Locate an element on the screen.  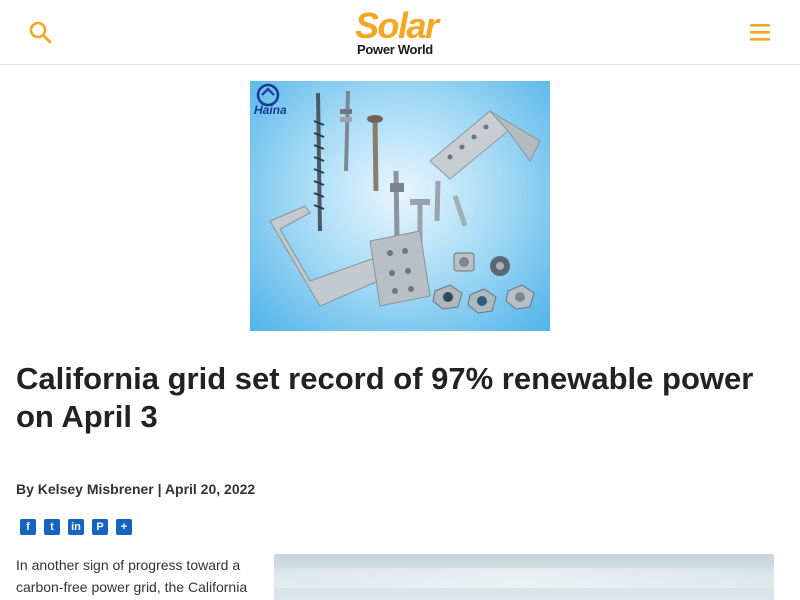
article-body-line: carbon-free power grid, the California is located at coordinates (132, 587).